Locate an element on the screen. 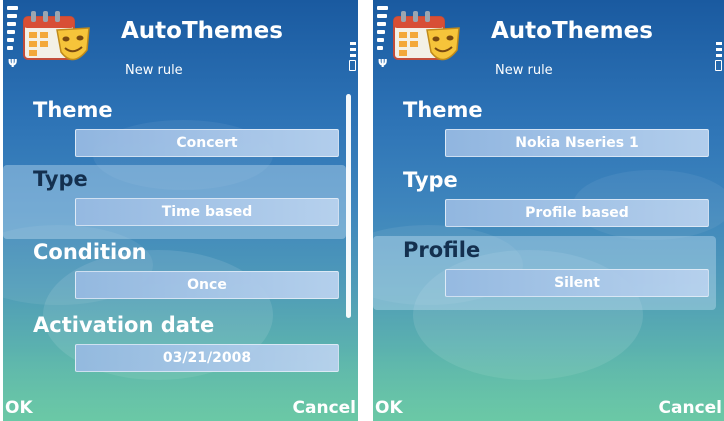 The width and height of the screenshot is (724, 421). setting-value: Silent is located at coordinates (577, 283).